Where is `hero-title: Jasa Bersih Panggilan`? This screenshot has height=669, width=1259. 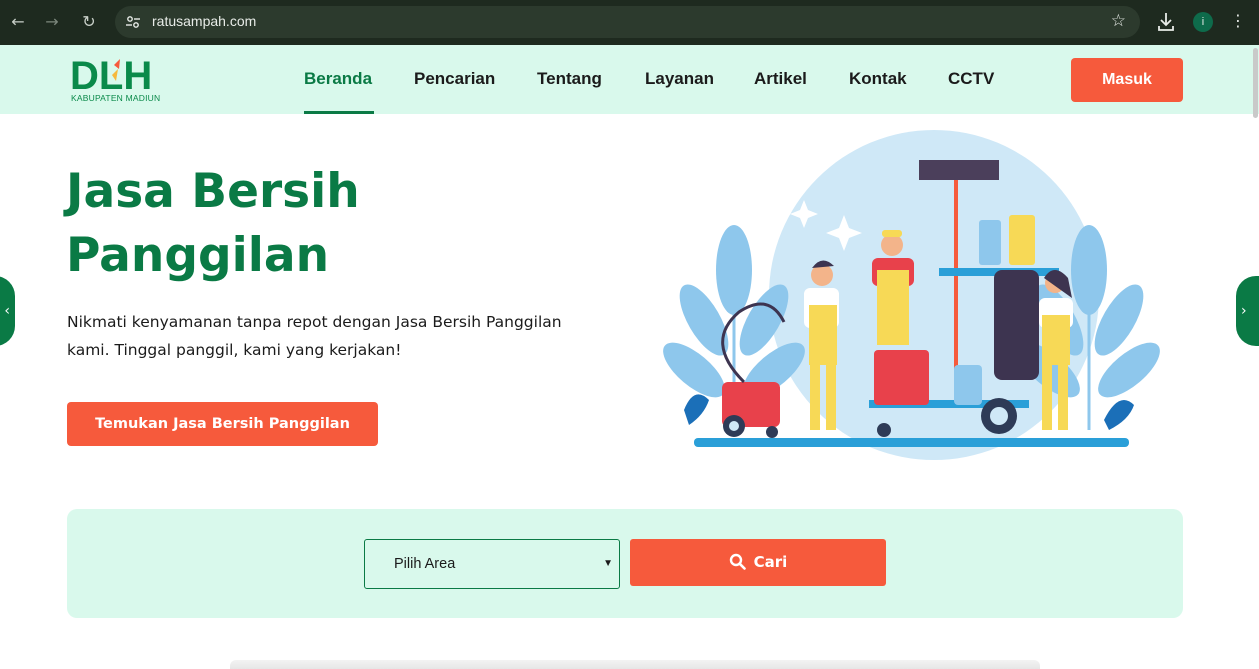 hero-title: Jasa Bersih Panggilan is located at coordinates (213, 223).